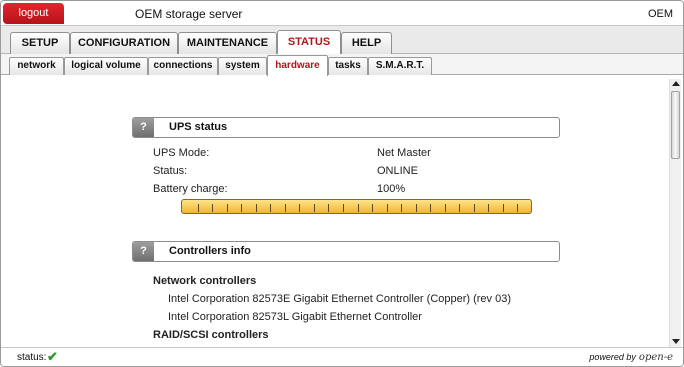 Image resolution: width=684 pixels, height=367 pixels. I want to click on tab-configuration: CONFIGURATION, so click(124, 43).